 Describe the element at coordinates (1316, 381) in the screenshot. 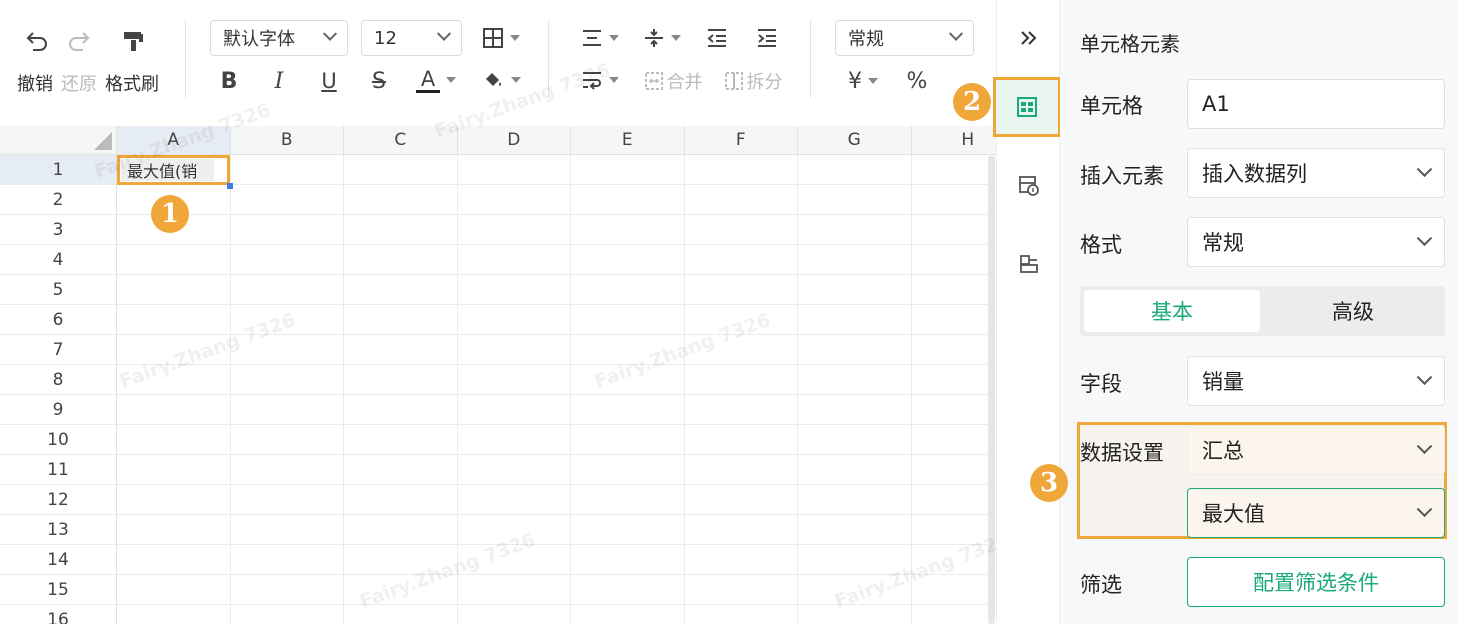

I see `field-select: 销量` at that location.